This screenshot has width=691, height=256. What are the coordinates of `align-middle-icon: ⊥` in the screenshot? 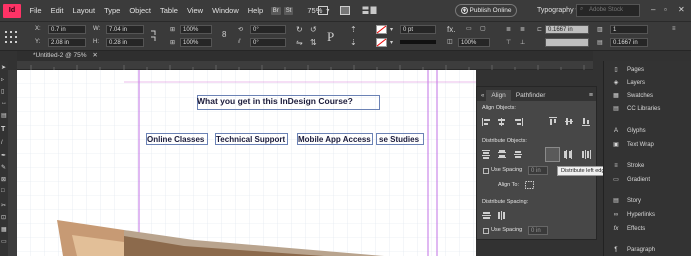 It's located at (522, 42).